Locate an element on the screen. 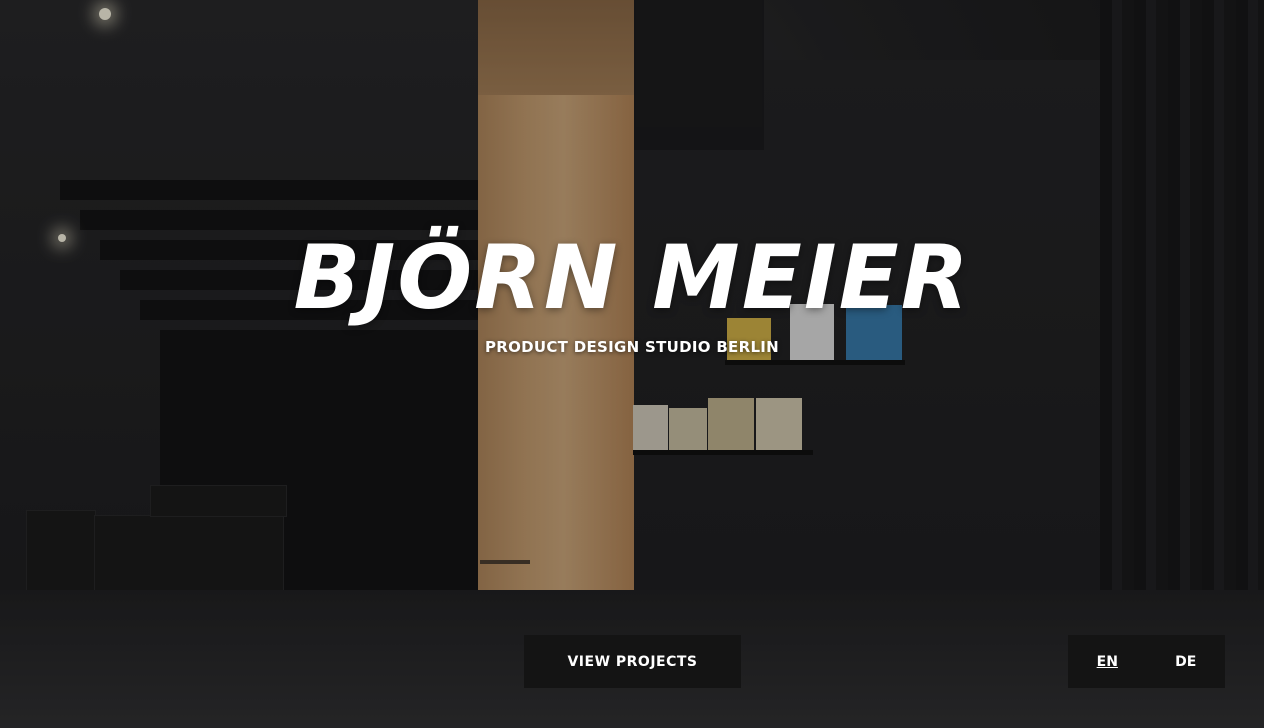 Image resolution: width=1264 pixels, height=728 pixels. studio-tagline: PRODUCT DESIGN STUDIO BERLIN is located at coordinates (632, 347).